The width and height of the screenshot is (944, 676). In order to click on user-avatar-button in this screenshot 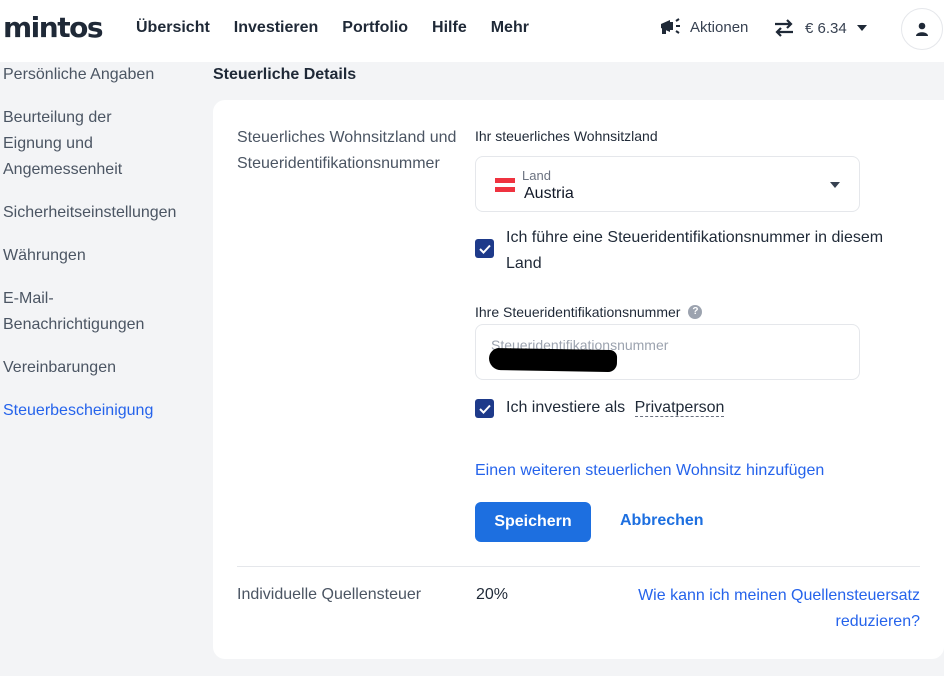, I will do `click(922, 29)`.